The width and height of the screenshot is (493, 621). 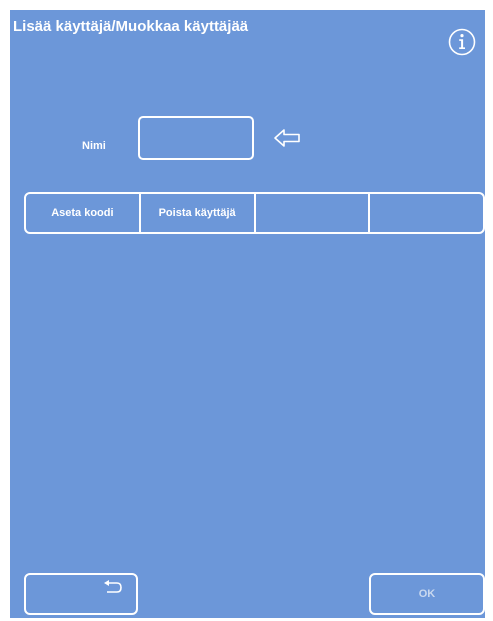 What do you see at coordinates (113, 586) in the screenshot?
I see `return-icon` at bounding box center [113, 586].